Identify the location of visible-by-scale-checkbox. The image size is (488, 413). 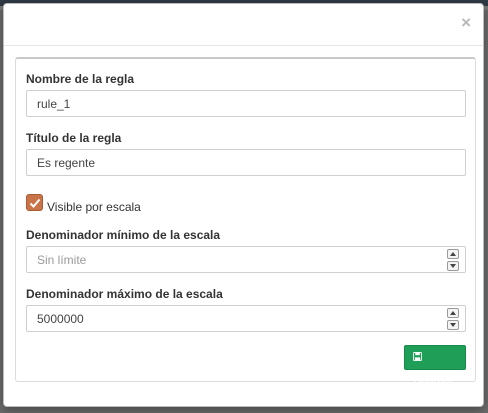
(34, 202).